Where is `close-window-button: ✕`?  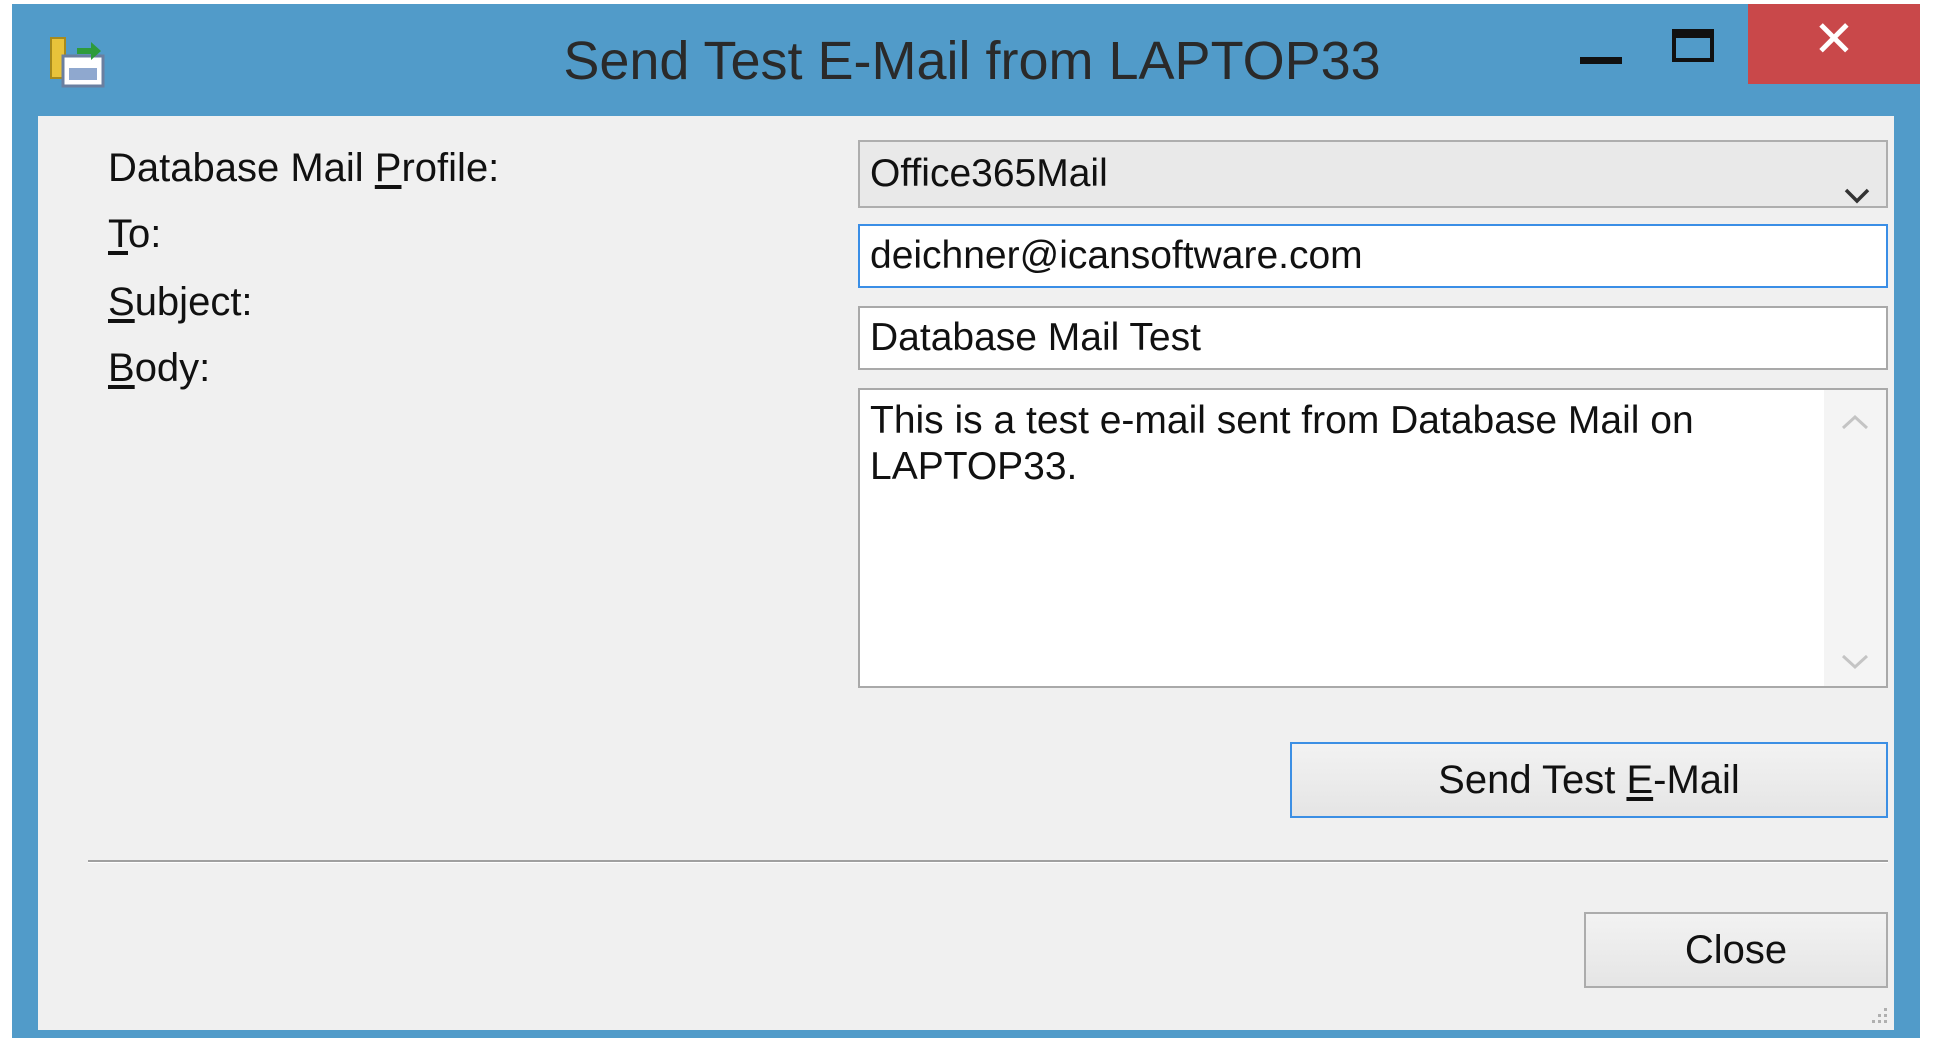
close-window-button: ✕ is located at coordinates (1834, 44).